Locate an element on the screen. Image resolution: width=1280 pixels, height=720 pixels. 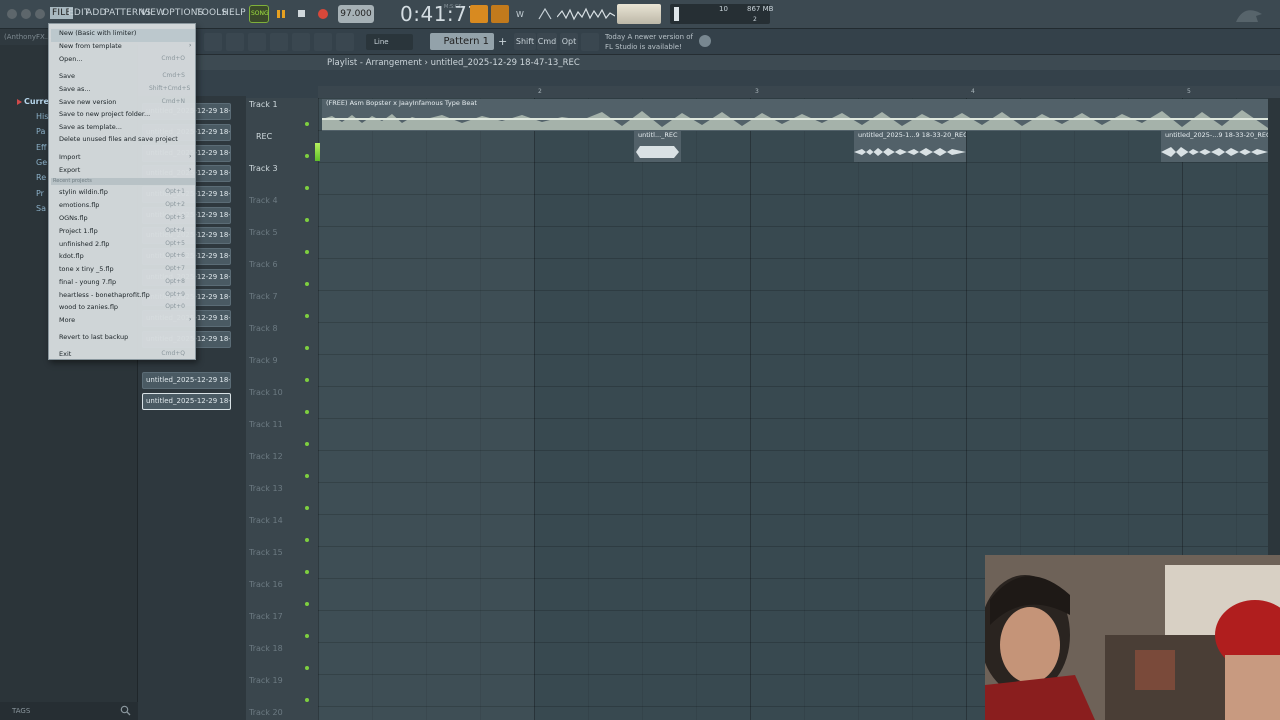
menu-item-recent-7: tone x tiny _5.flp is located at coordinates (86, 269).